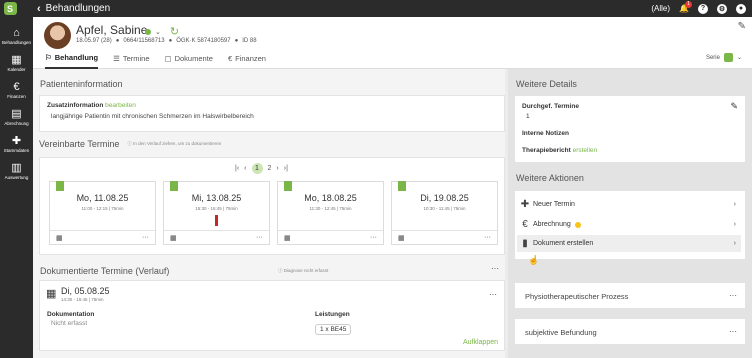 The height and width of the screenshot is (358, 752). Describe the element at coordinates (193, 58) in the screenshot. I see `tab-label: Dokumente` at that location.